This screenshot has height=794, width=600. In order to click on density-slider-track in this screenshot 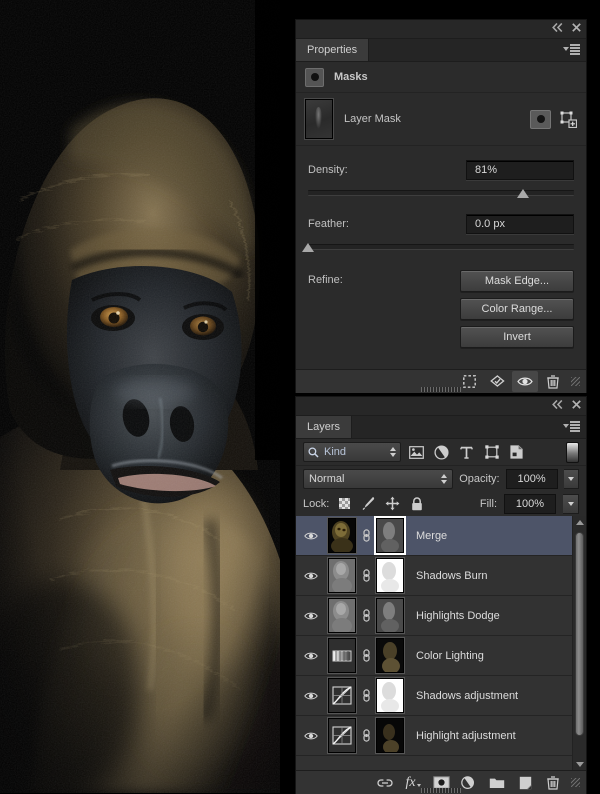, I will do `click(441, 193)`.